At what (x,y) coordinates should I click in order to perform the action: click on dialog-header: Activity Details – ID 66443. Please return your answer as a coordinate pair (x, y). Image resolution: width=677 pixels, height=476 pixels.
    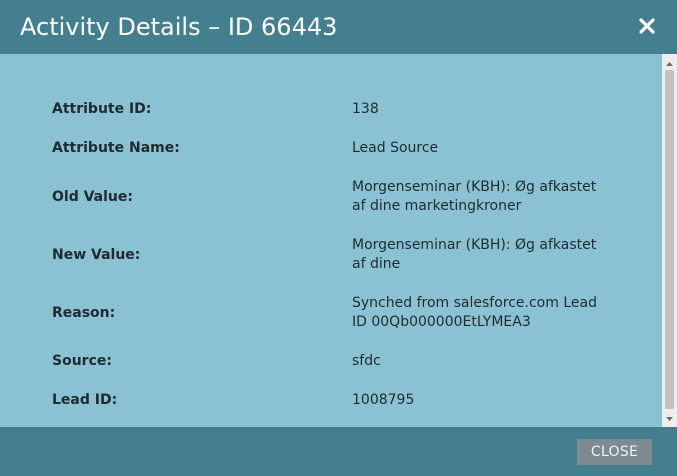
    Looking at the image, I should click on (338, 27).